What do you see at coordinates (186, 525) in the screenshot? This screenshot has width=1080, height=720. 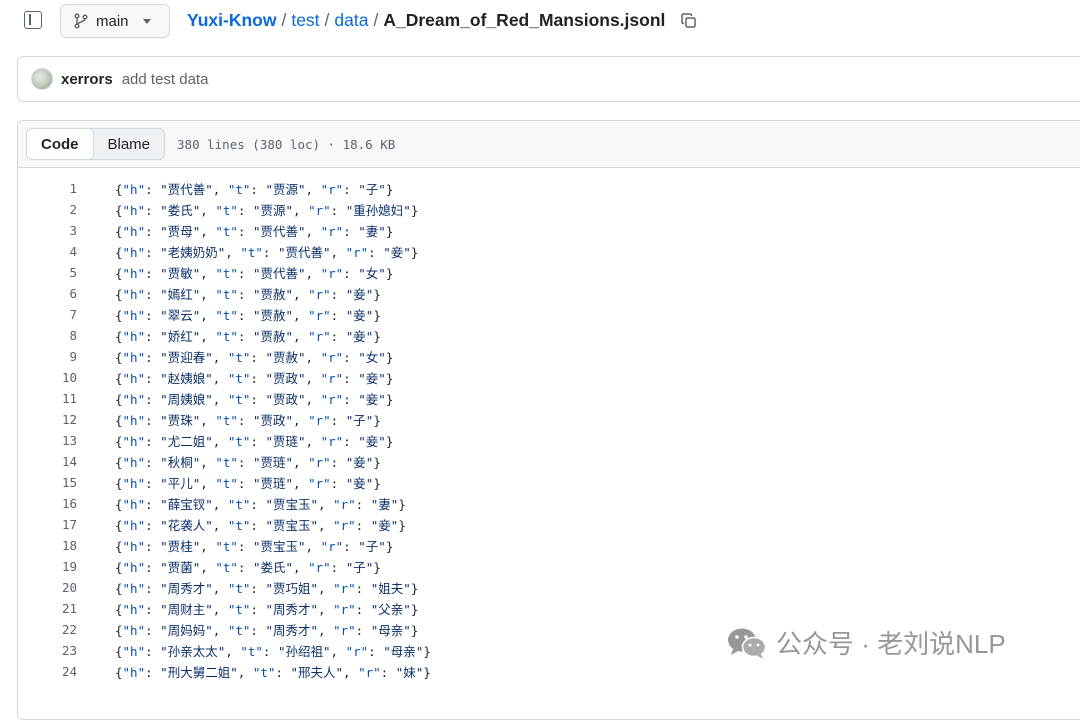 I see `json-value-h: 花袭人` at bounding box center [186, 525].